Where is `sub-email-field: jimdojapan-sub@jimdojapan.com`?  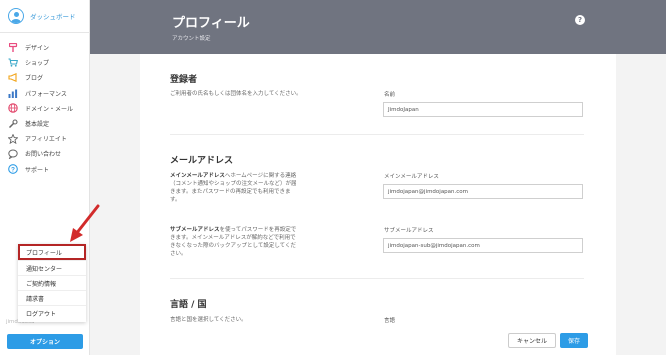 sub-email-field: jimdojapan-sub@jimdojapan.com is located at coordinates (483, 245).